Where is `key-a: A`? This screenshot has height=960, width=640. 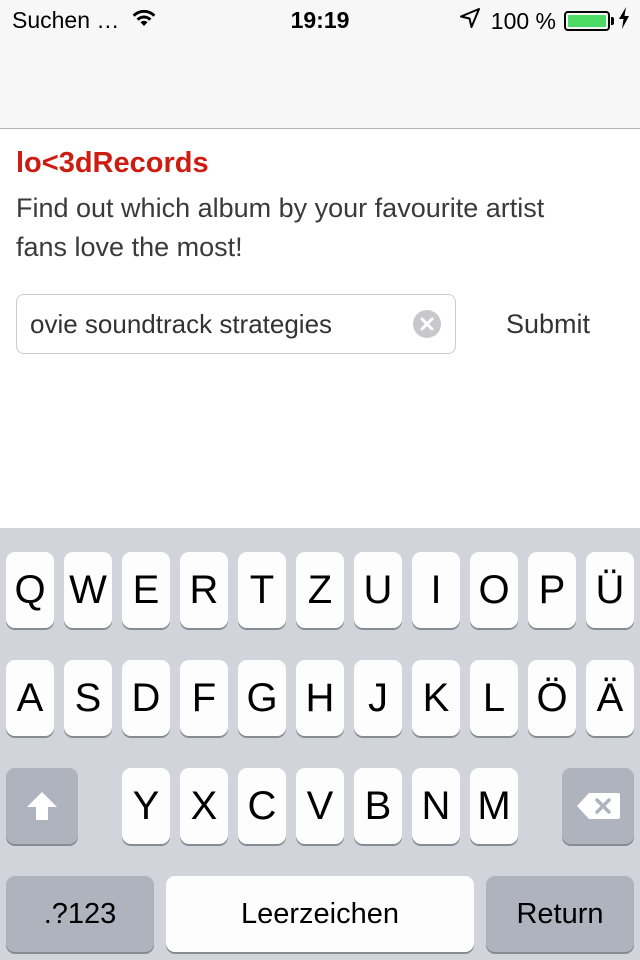 key-a: A is located at coordinates (30, 698).